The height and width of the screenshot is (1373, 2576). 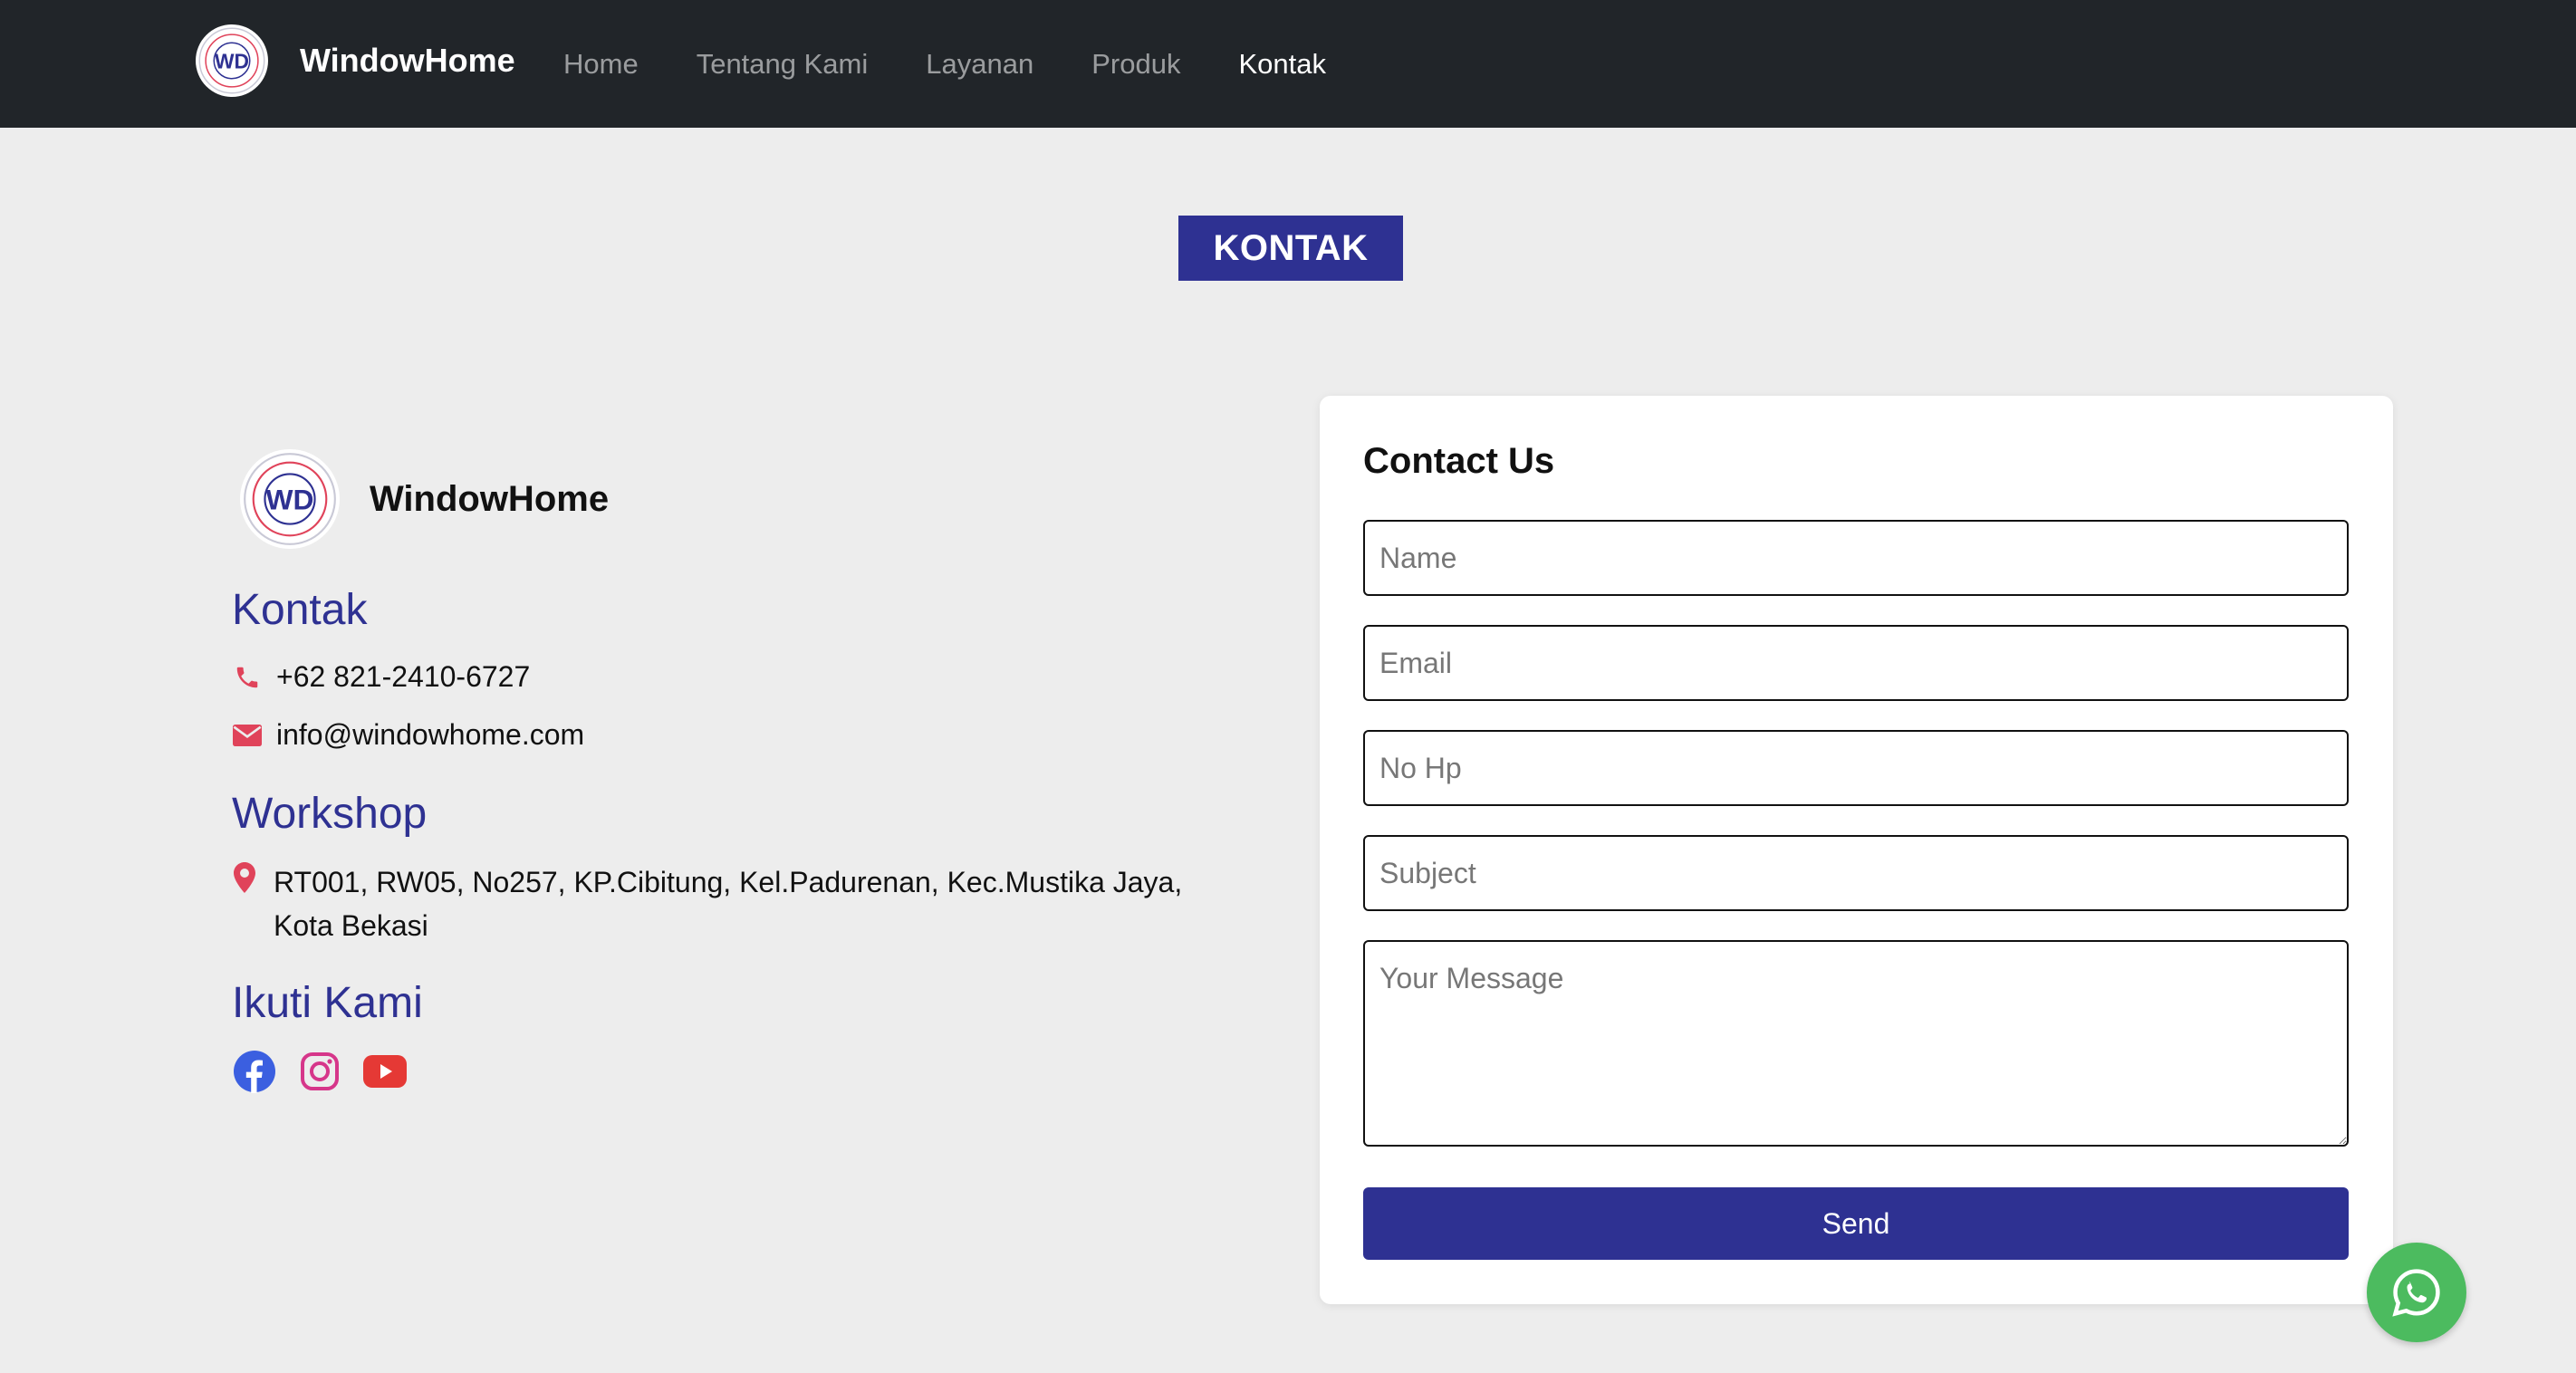 What do you see at coordinates (783, 64) in the screenshot?
I see `nav-link-tentang-kami: Tentang Kami` at bounding box center [783, 64].